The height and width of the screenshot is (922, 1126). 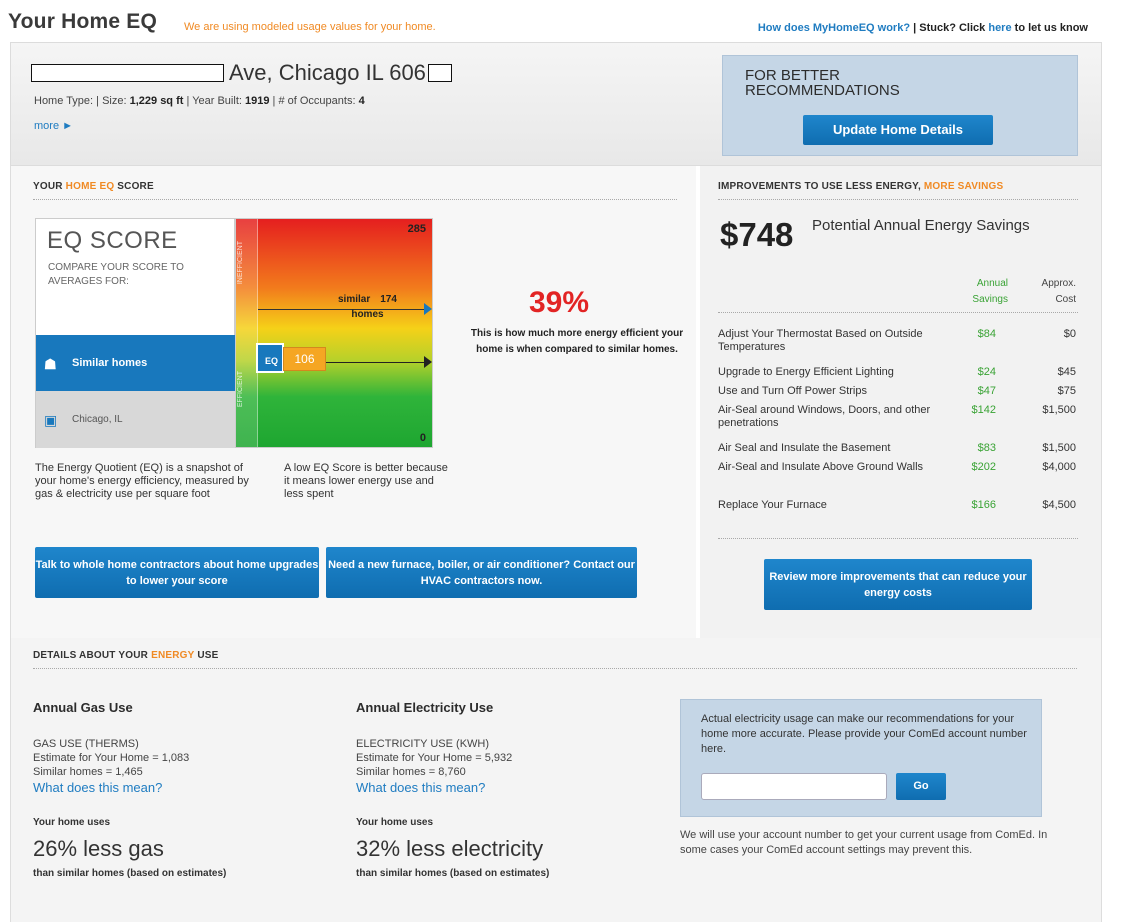 What do you see at coordinates (110, 363) in the screenshot?
I see `similar-homes-label: Similar homes` at bounding box center [110, 363].